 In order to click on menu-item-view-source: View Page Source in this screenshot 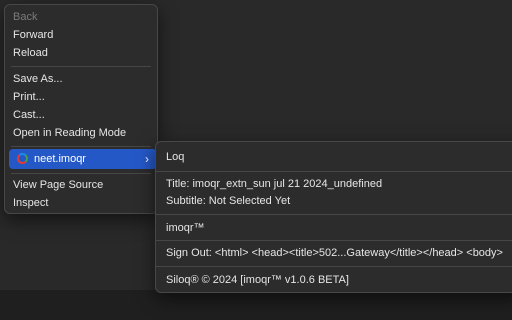, I will do `click(83, 185)`.